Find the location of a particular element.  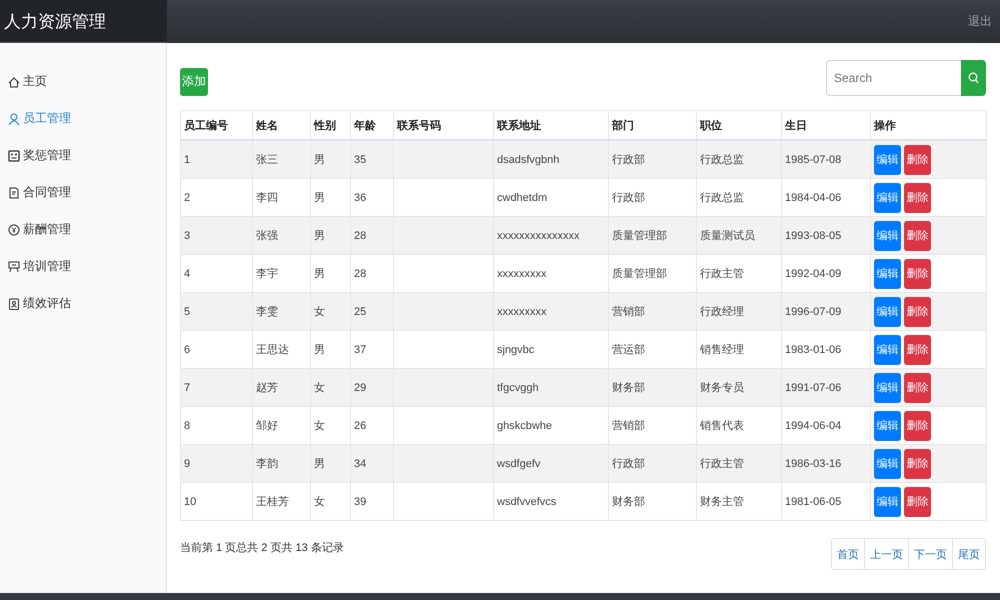

table-cell: 李四 is located at coordinates (267, 198).